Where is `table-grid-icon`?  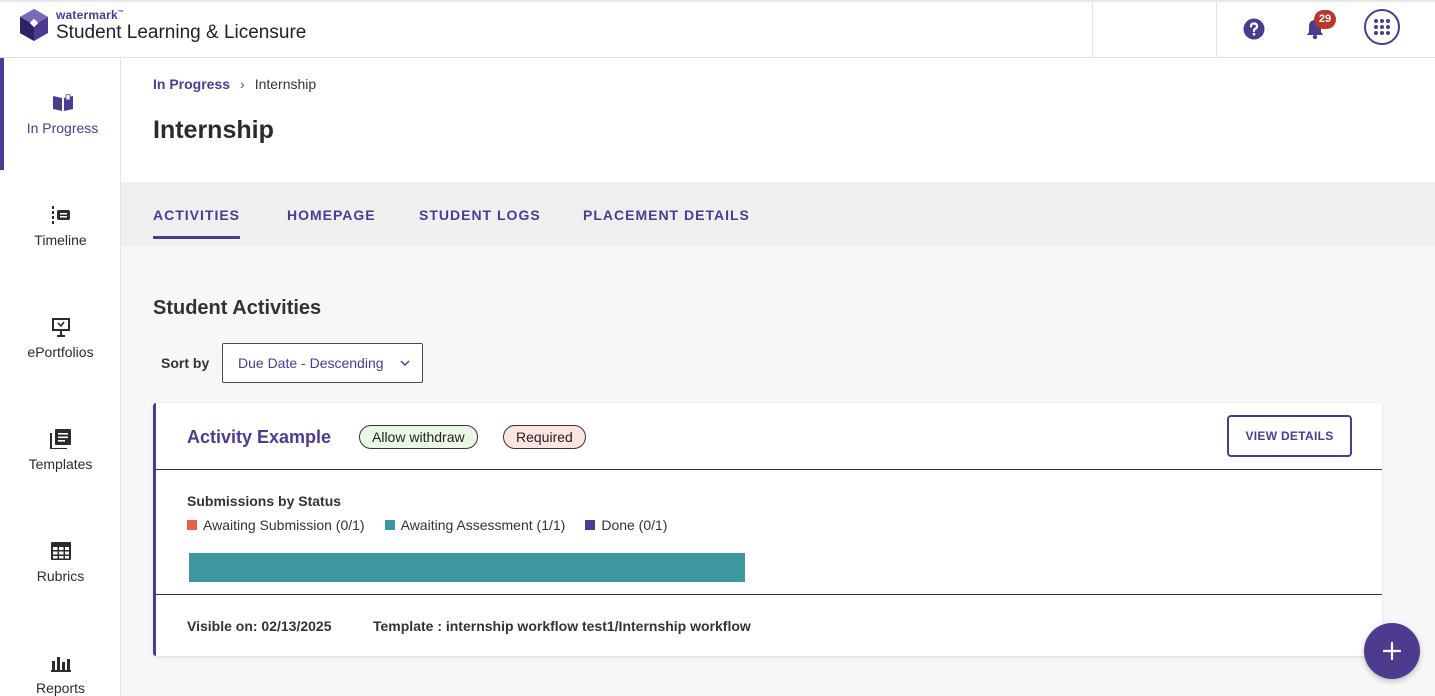
table-grid-icon is located at coordinates (61, 551).